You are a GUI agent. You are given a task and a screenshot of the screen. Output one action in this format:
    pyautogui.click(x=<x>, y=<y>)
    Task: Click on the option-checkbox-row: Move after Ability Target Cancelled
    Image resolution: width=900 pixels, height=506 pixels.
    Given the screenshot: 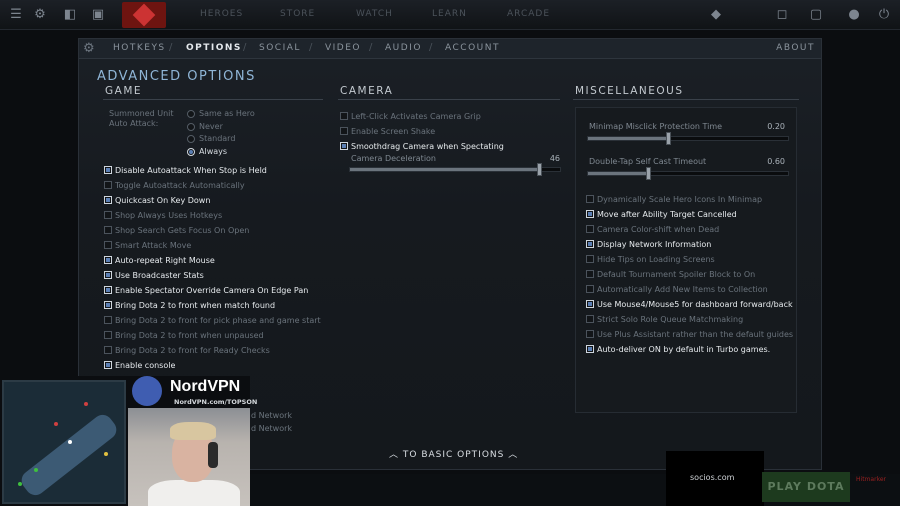 What is the action you would take?
    pyautogui.click(x=696, y=215)
    